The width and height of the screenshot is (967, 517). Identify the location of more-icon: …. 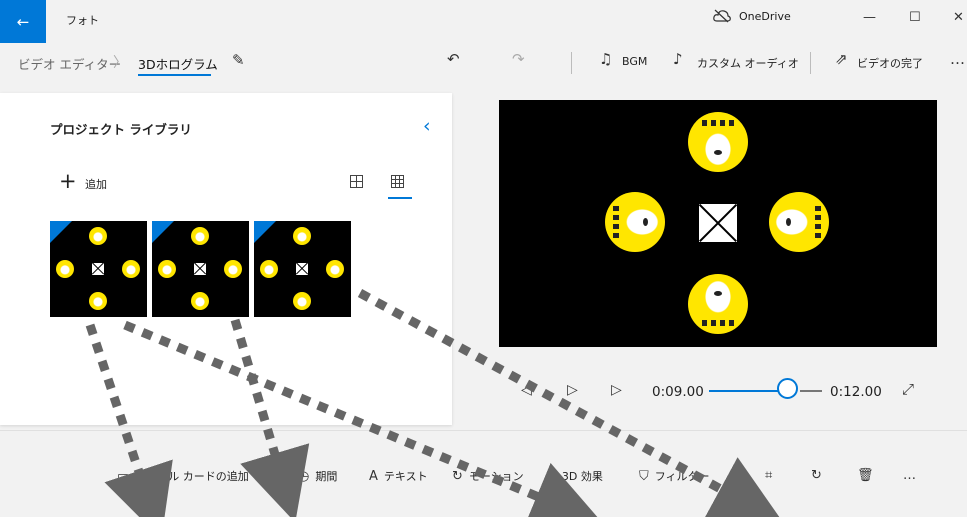
(909, 475).